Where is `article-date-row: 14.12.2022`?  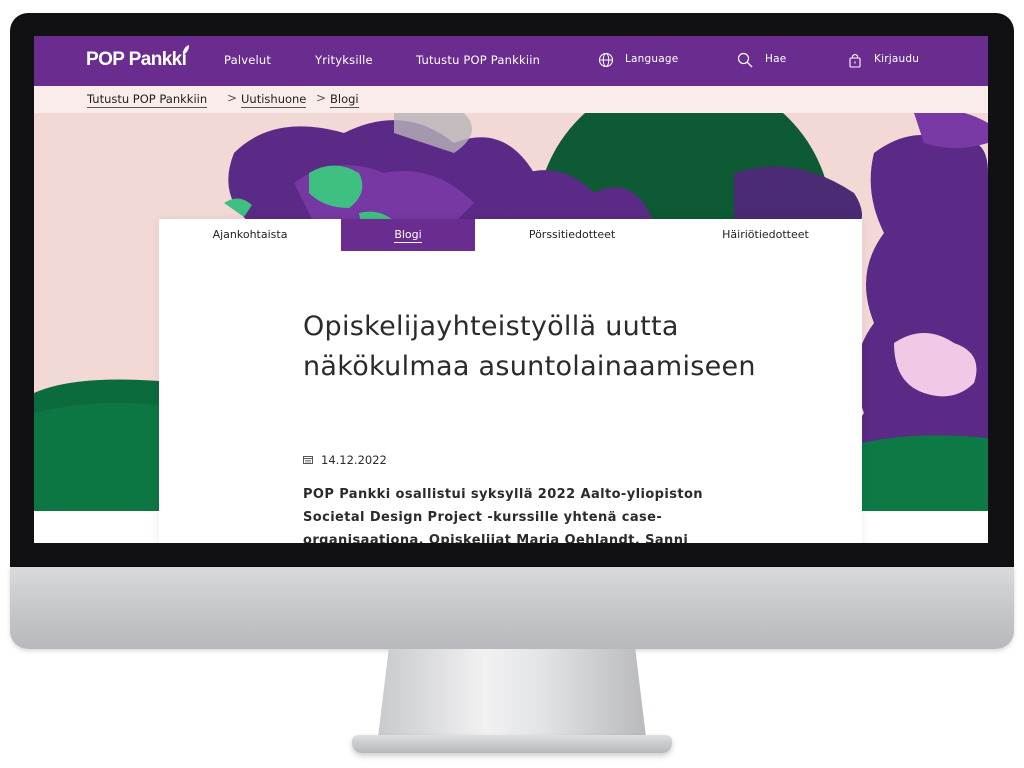
article-date-row: 14.12.2022 is located at coordinates (345, 460).